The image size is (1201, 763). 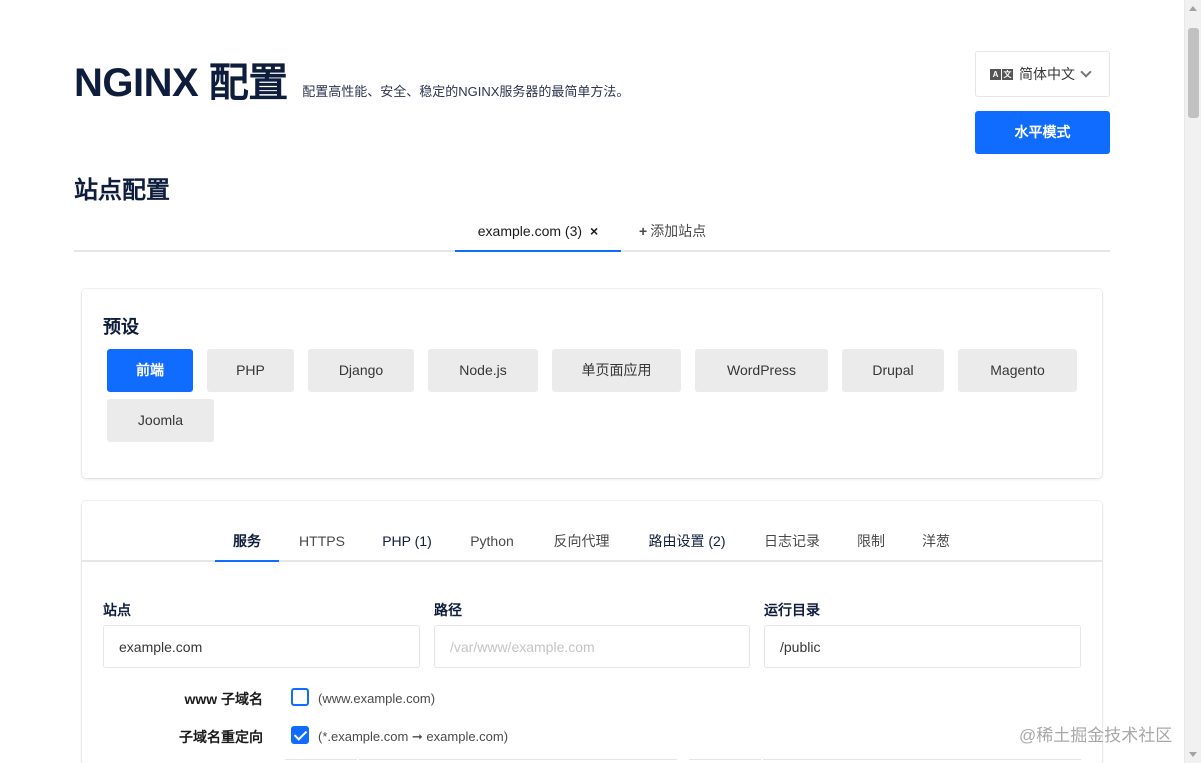 What do you see at coordinates (300, 697) in the screenshot?
I see `www-subdomain-checkbox` at bounding box center [300, 697].